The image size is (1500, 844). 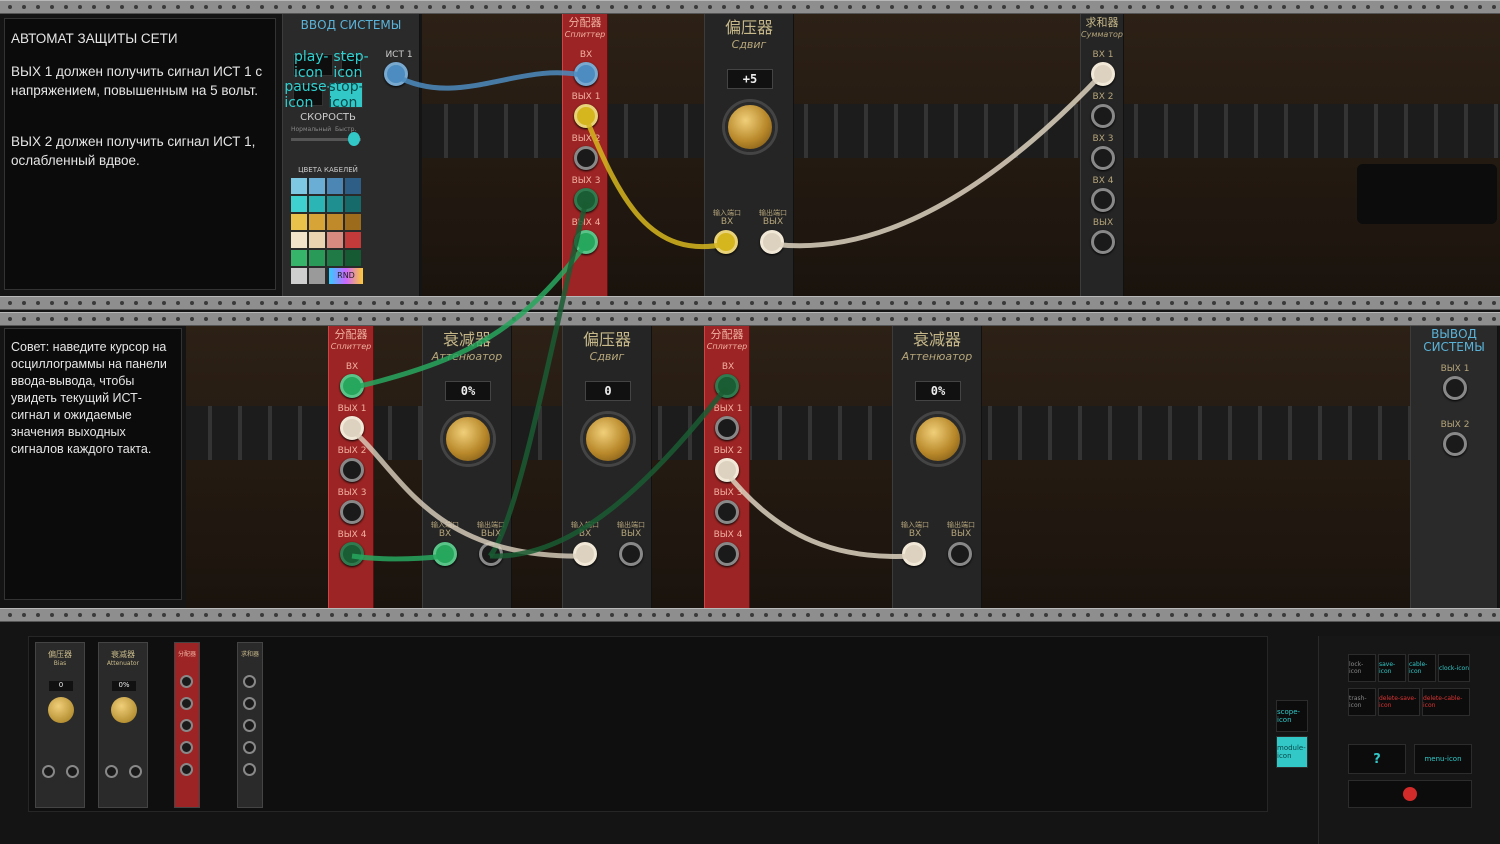 What do you see at coordinates (1103, 97) in the screenshot?
I see `summator-in2-label: ВХ 2` at bounding box center [1103, 97].